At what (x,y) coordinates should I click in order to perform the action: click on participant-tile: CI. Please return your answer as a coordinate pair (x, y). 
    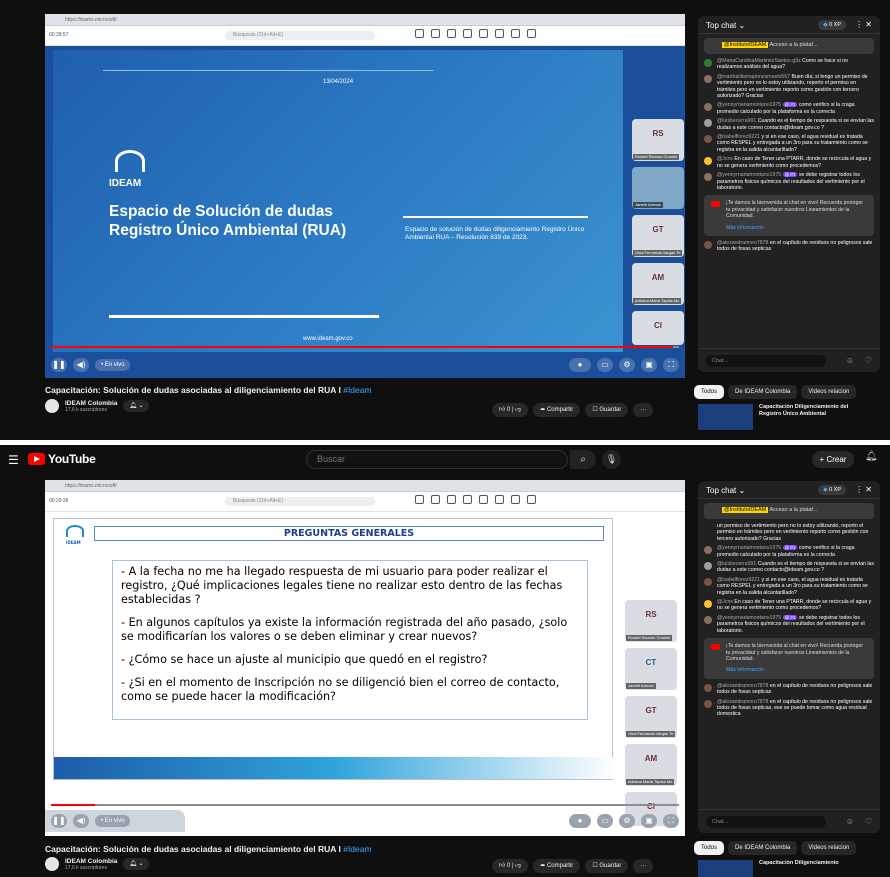
    Looking at the image, I should click on (658, 328).